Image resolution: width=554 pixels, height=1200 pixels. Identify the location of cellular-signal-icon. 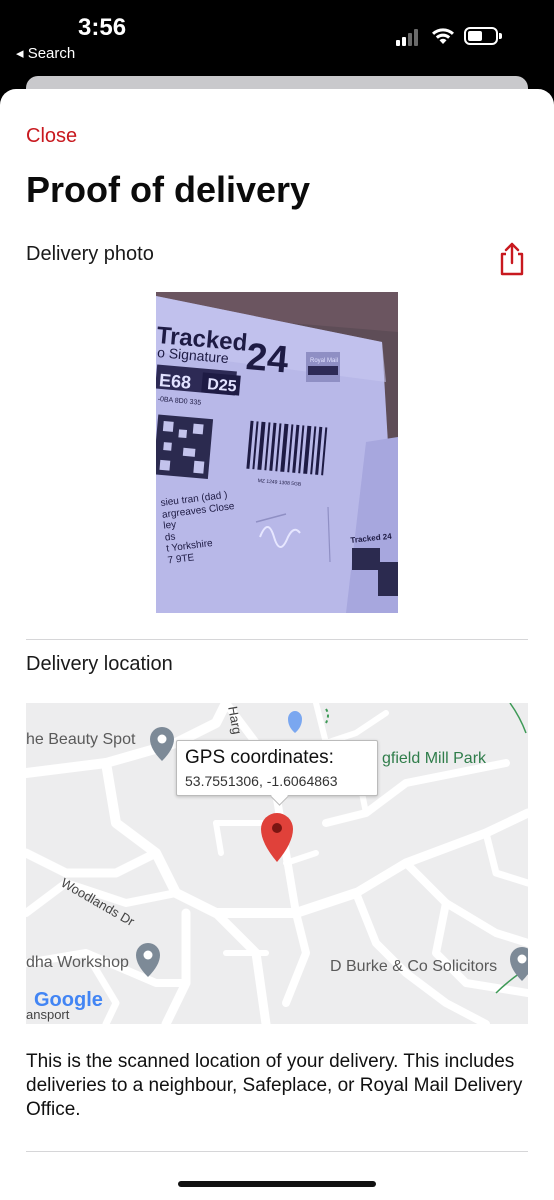
(409, 37).